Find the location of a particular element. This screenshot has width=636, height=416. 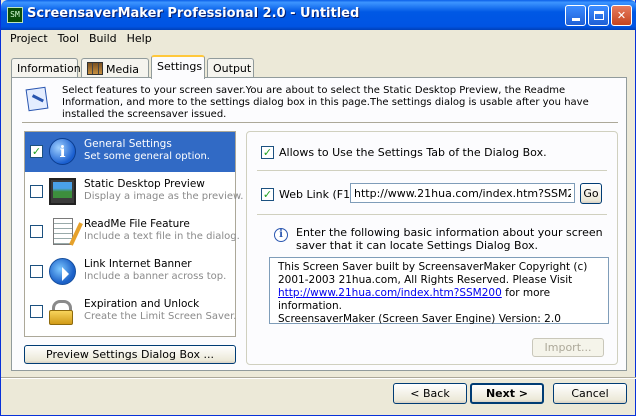

header-divider is located at coordinates (320, 122).